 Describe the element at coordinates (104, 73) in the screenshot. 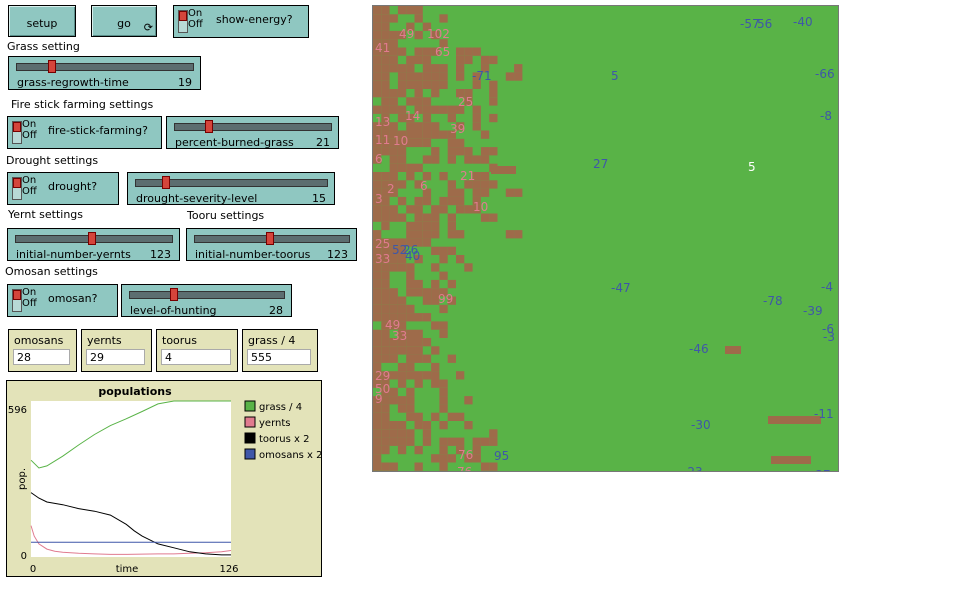

I see `grass-regrowth-slider: grass-regrowth-time 19` at that location.